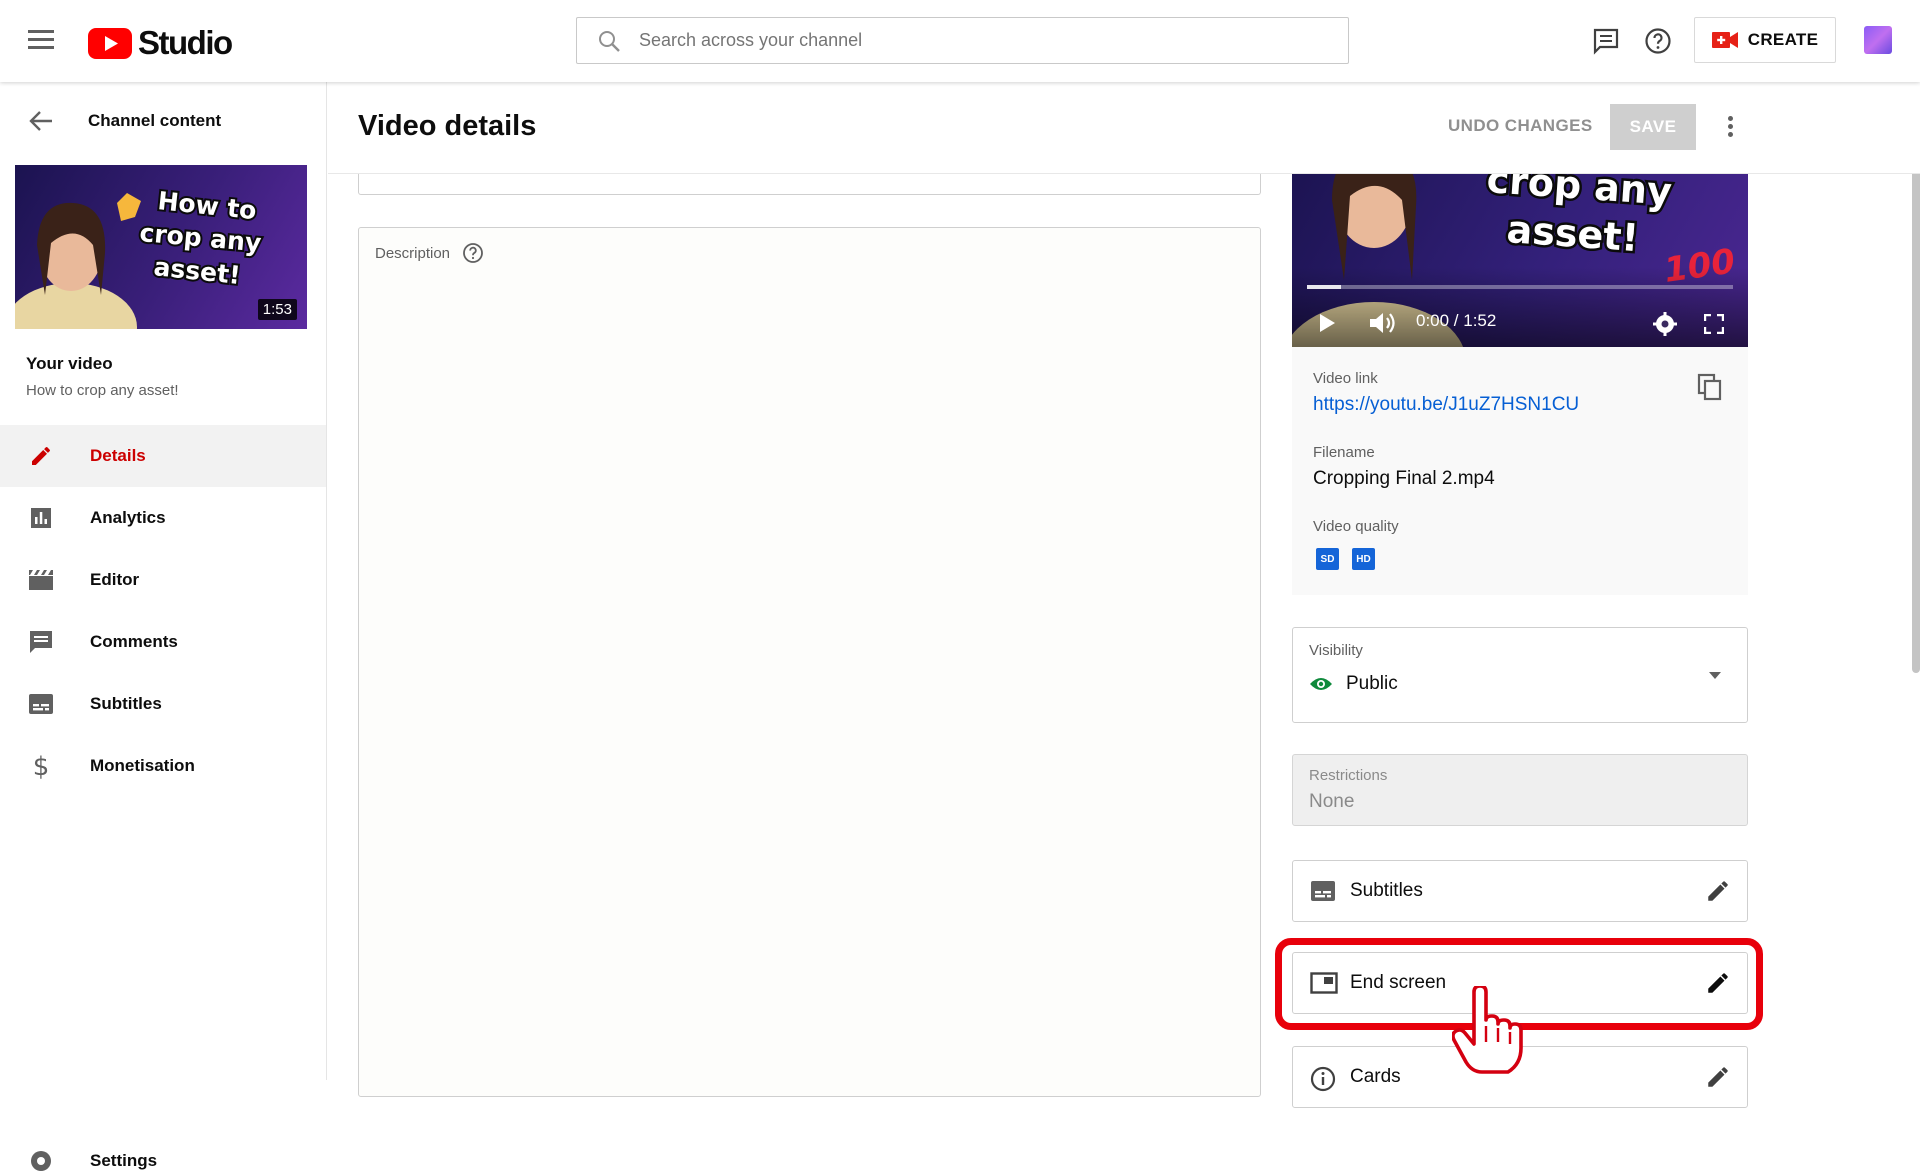 This screenshot has width=1920, height=1174. What do you see at coordinates (969, 40) in the screenshot?
I see `search-input` at bounding box center [969, 40].